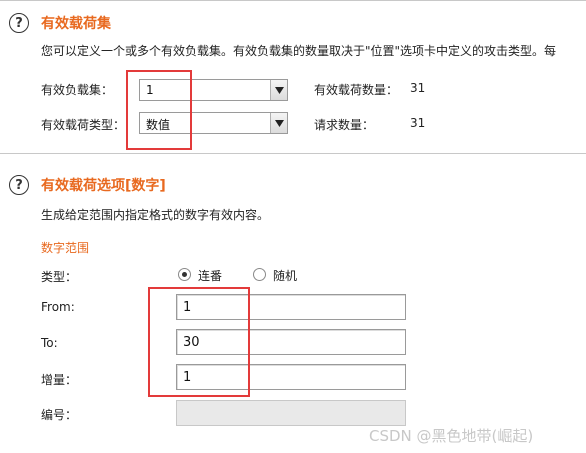  What do you see at coordinates (77, 90) in the screenshot?
I see `payload-set-label: 有效负载集：` at bounding box center [77, 90].